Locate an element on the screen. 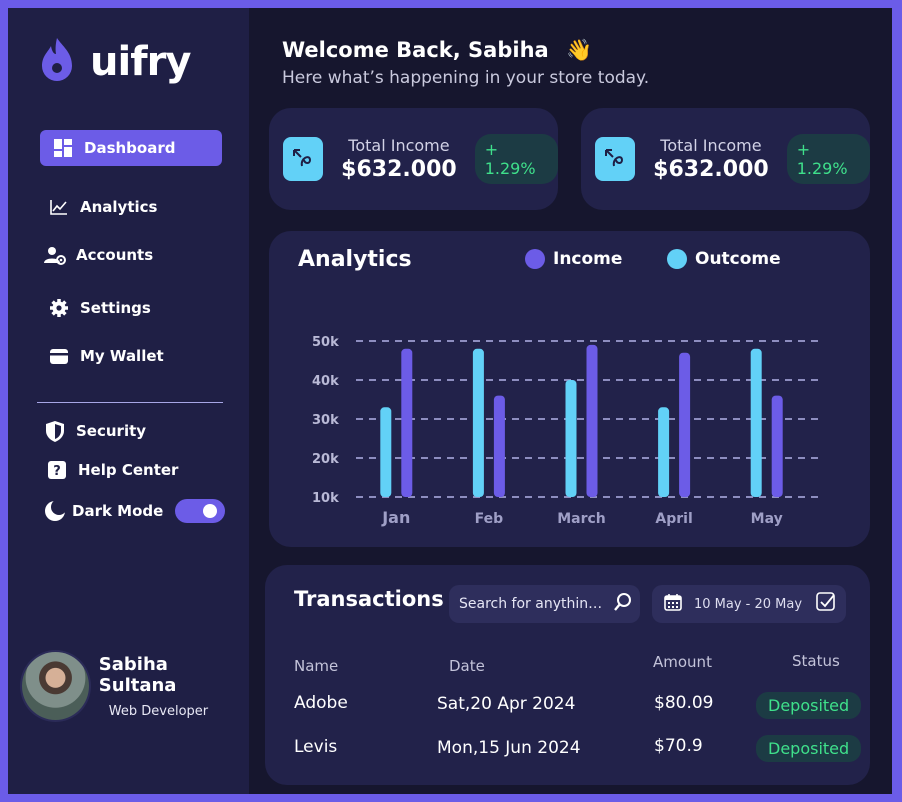 This screenshot has height=802, width=902. sidebar-item-label: Help Center is located at coordinates (128, 470).